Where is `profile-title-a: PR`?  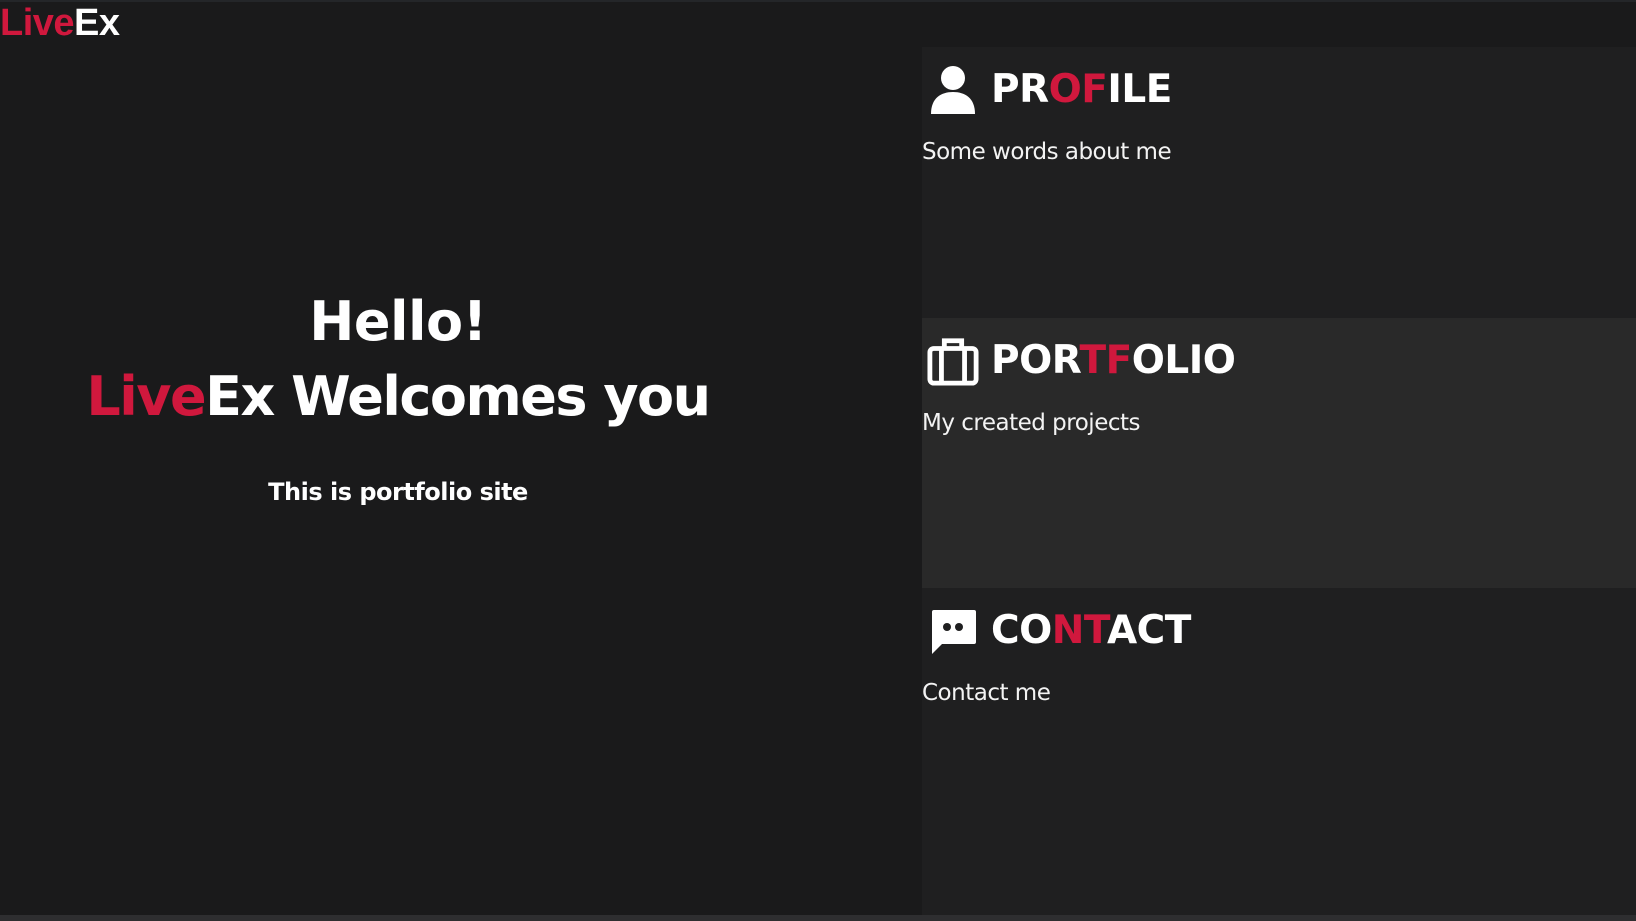 profile-title-a: PR is located at coordinates (1020, 89).